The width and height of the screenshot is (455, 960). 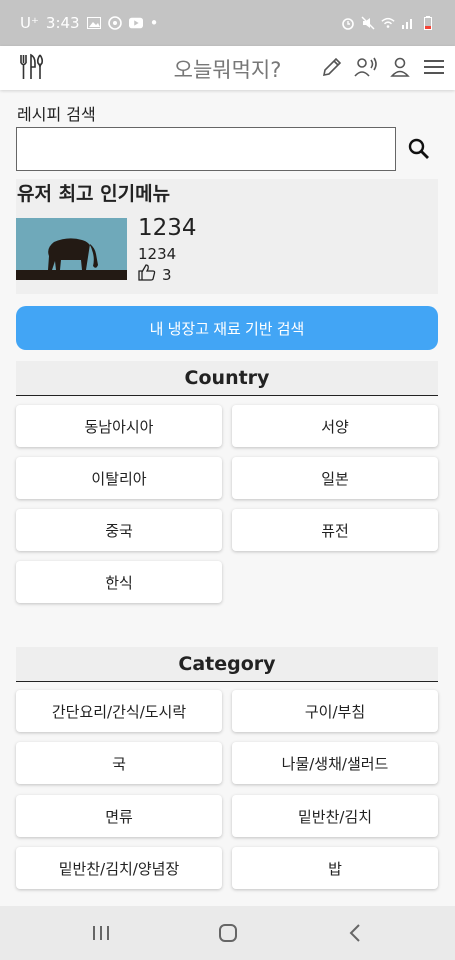 What do you see at coordinates (119, 582) in the screenshot?
I see `country-button: 한식` at bounding box center [119, 582].